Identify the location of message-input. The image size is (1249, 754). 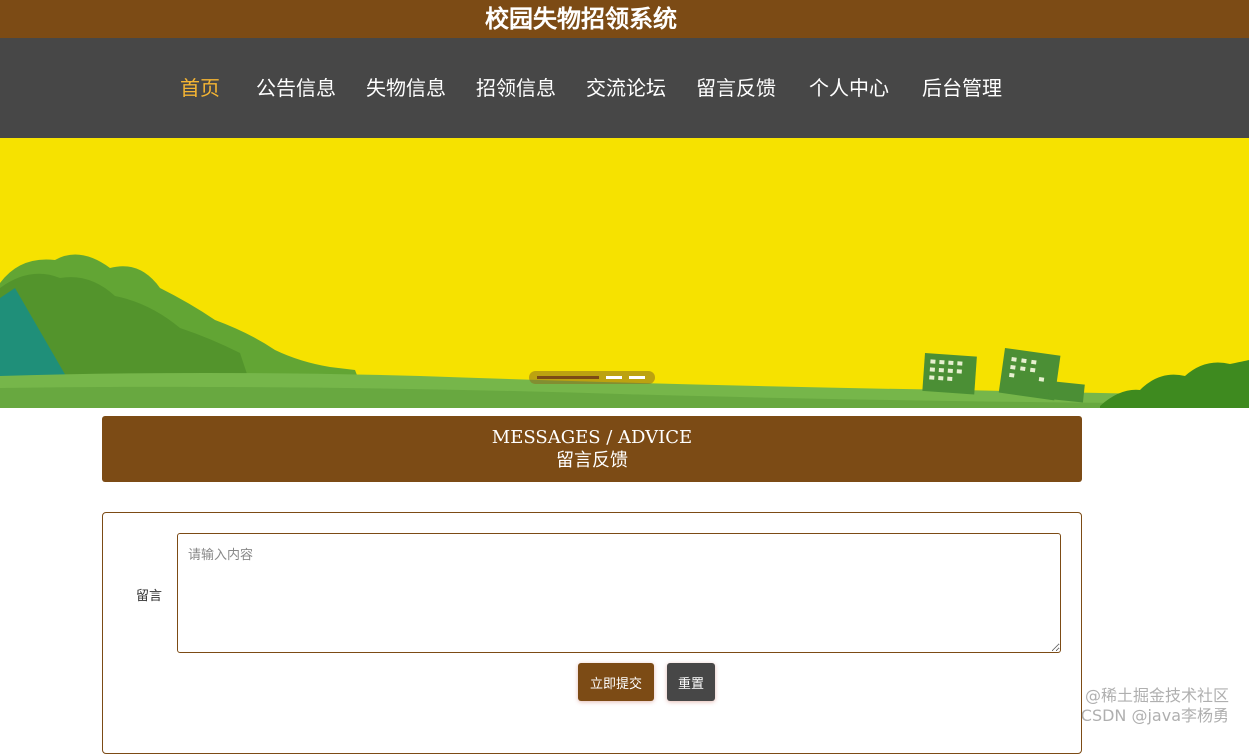
(619, 593).